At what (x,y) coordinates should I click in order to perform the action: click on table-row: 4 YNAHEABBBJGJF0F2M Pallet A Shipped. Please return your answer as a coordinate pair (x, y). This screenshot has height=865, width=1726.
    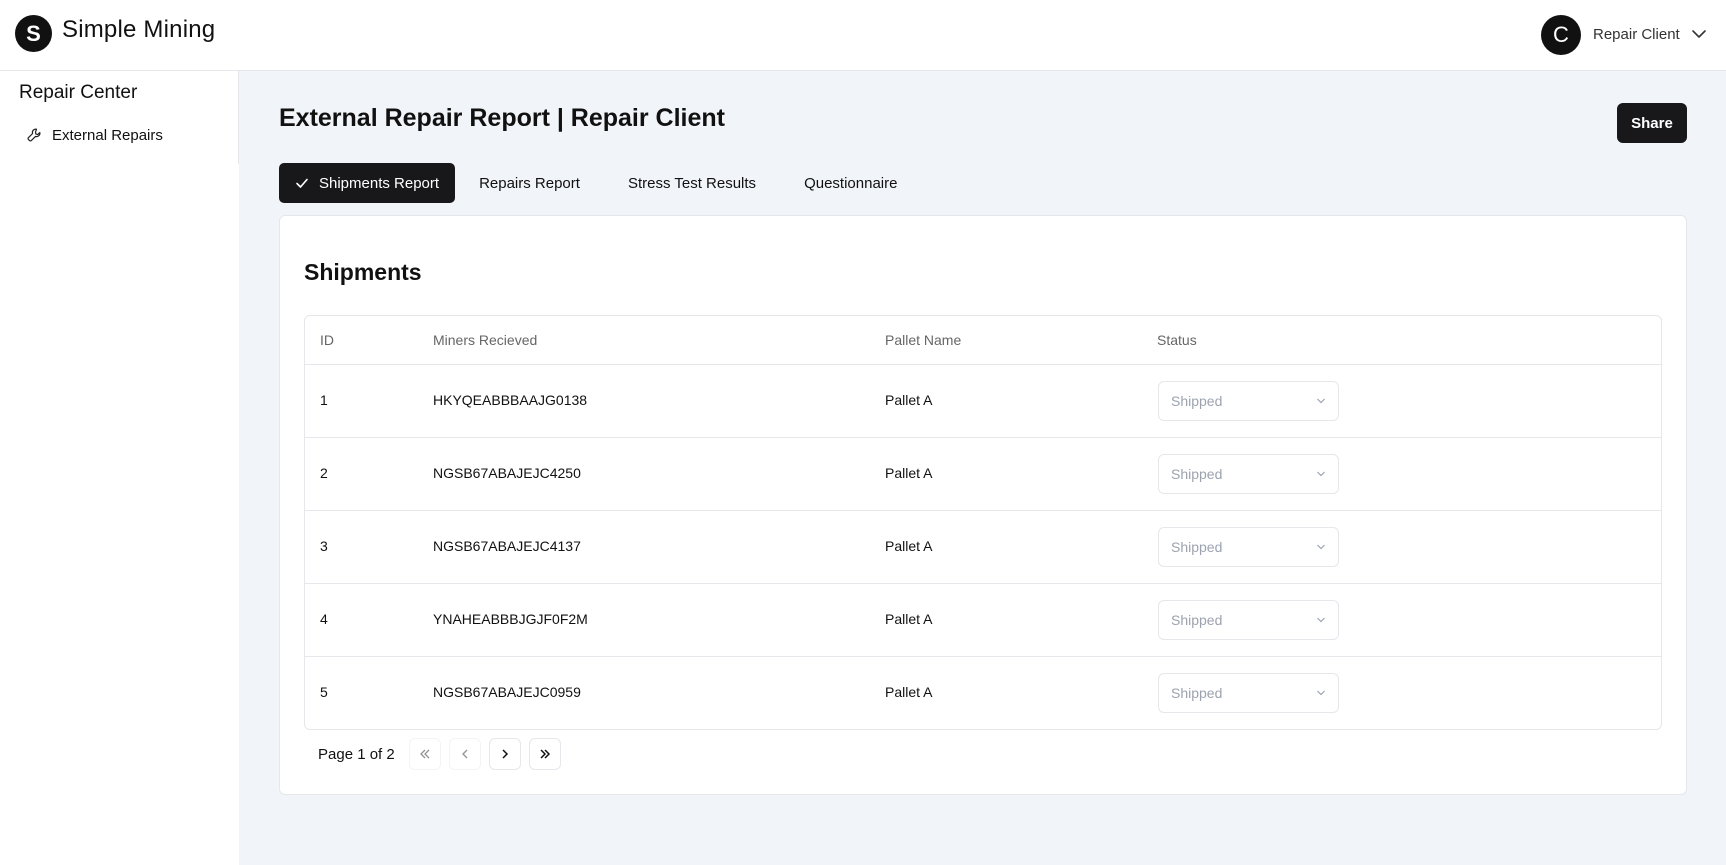
    Looking at the image, I should click on (983, 620).